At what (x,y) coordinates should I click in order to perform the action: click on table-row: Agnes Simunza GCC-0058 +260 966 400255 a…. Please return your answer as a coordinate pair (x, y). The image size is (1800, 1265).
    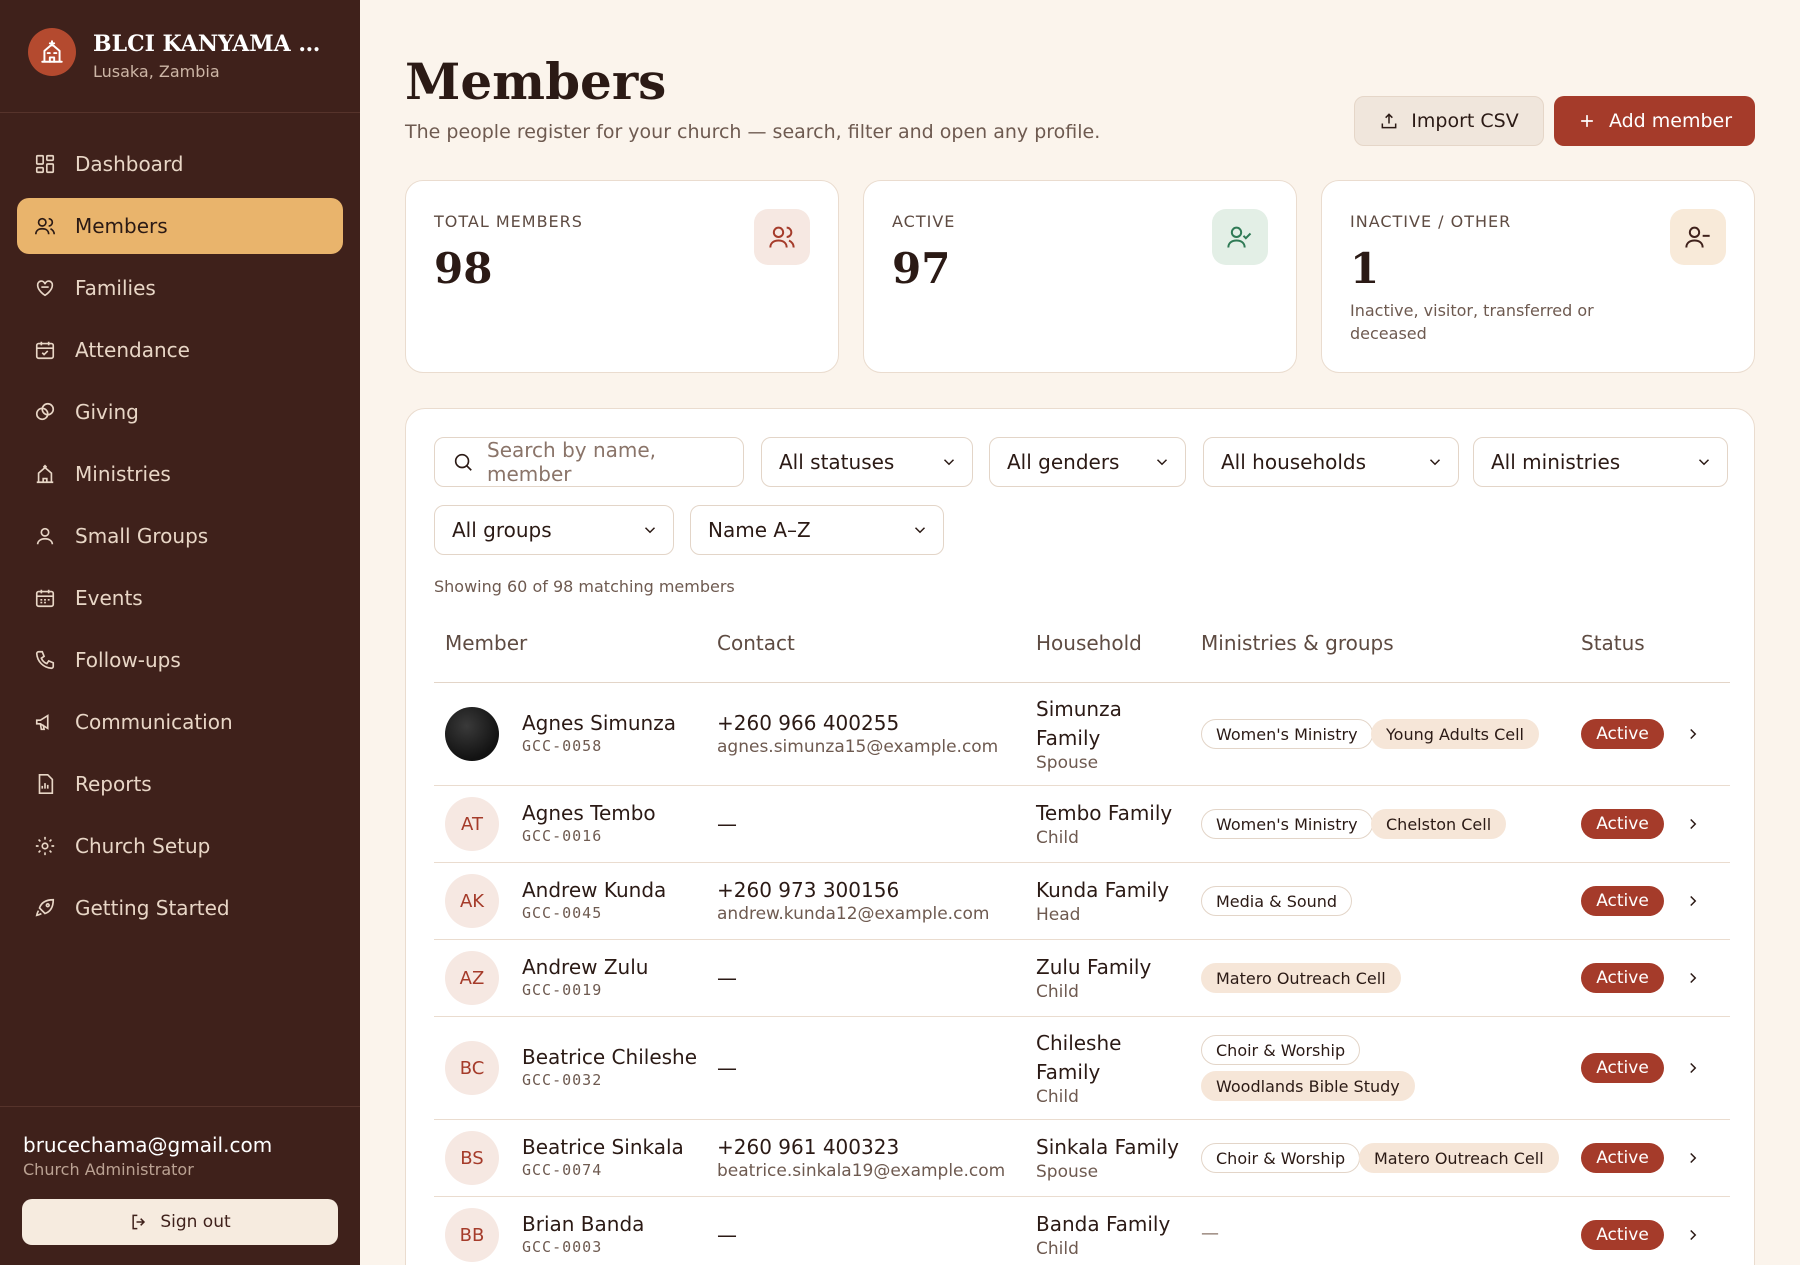
    Looking at the image, I should click on (1082, 734).